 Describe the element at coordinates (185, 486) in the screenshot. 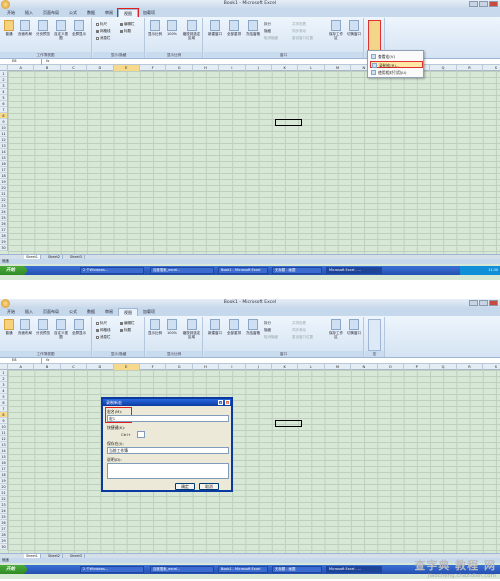

I see `ok-button: 确定` at that location.